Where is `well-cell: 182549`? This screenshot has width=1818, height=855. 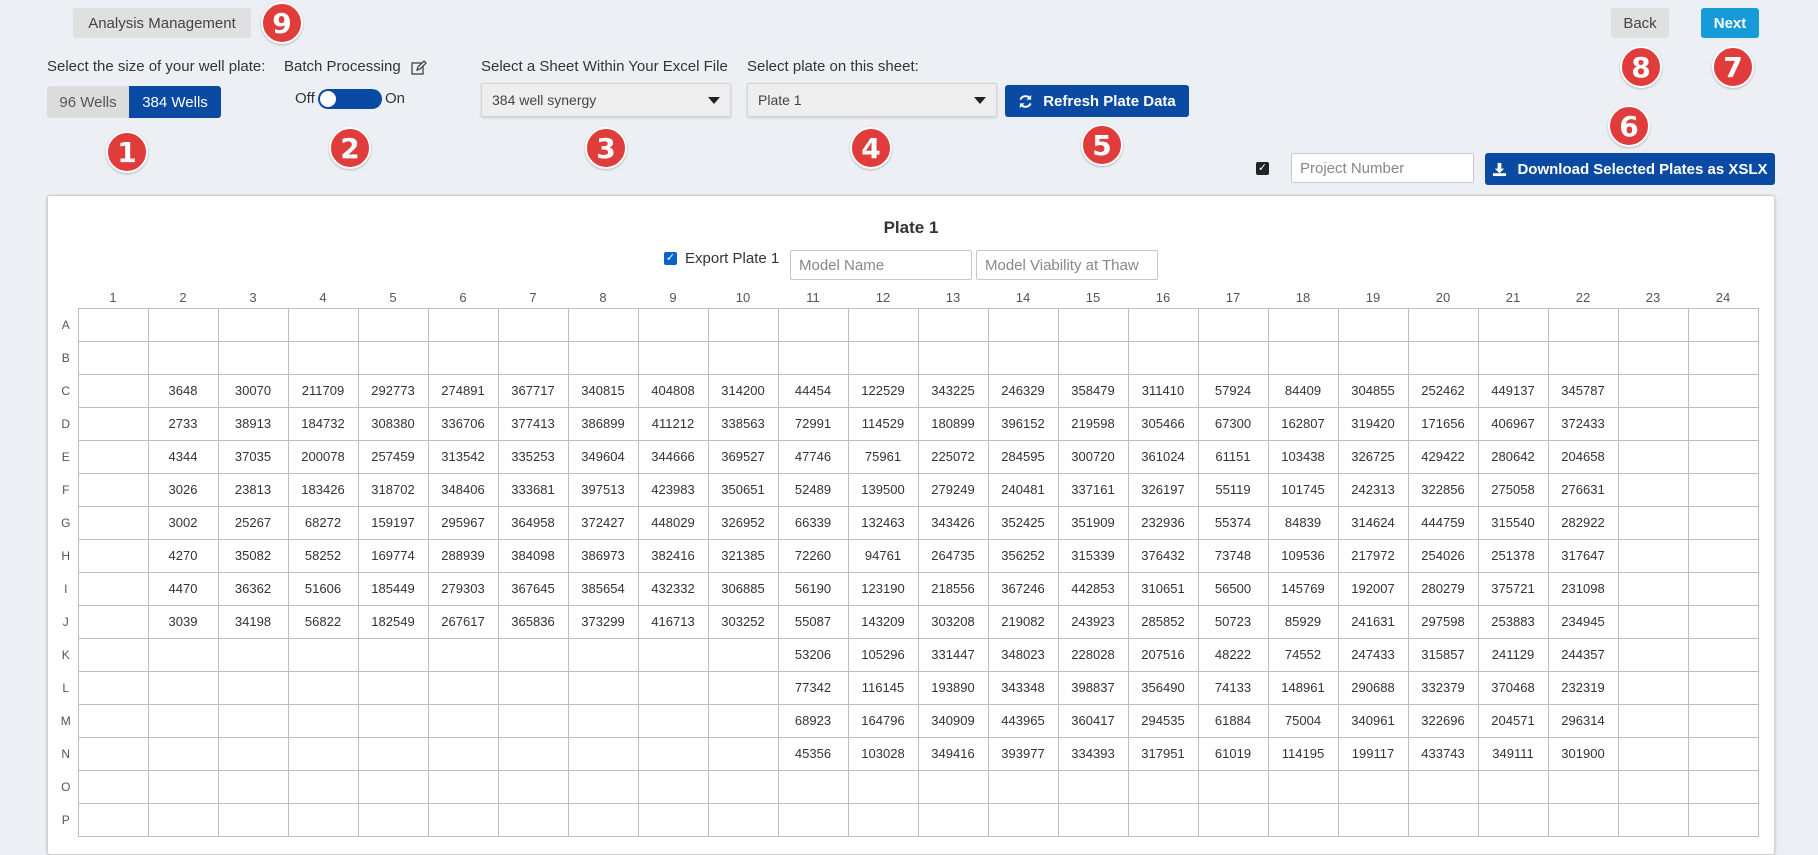 well-cell: 182549 is located at coordinates (393, 621).